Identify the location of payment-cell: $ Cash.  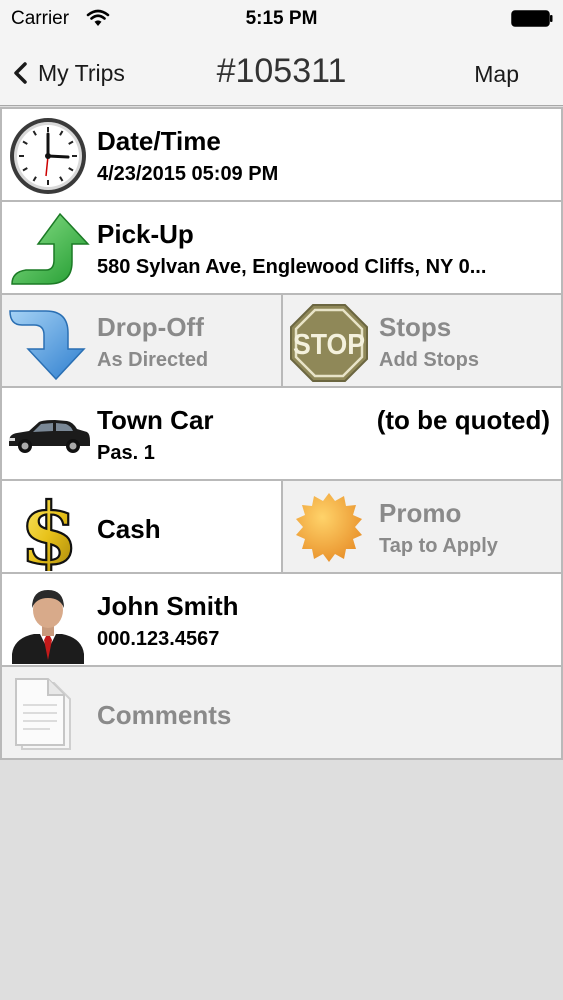
(141, 526).